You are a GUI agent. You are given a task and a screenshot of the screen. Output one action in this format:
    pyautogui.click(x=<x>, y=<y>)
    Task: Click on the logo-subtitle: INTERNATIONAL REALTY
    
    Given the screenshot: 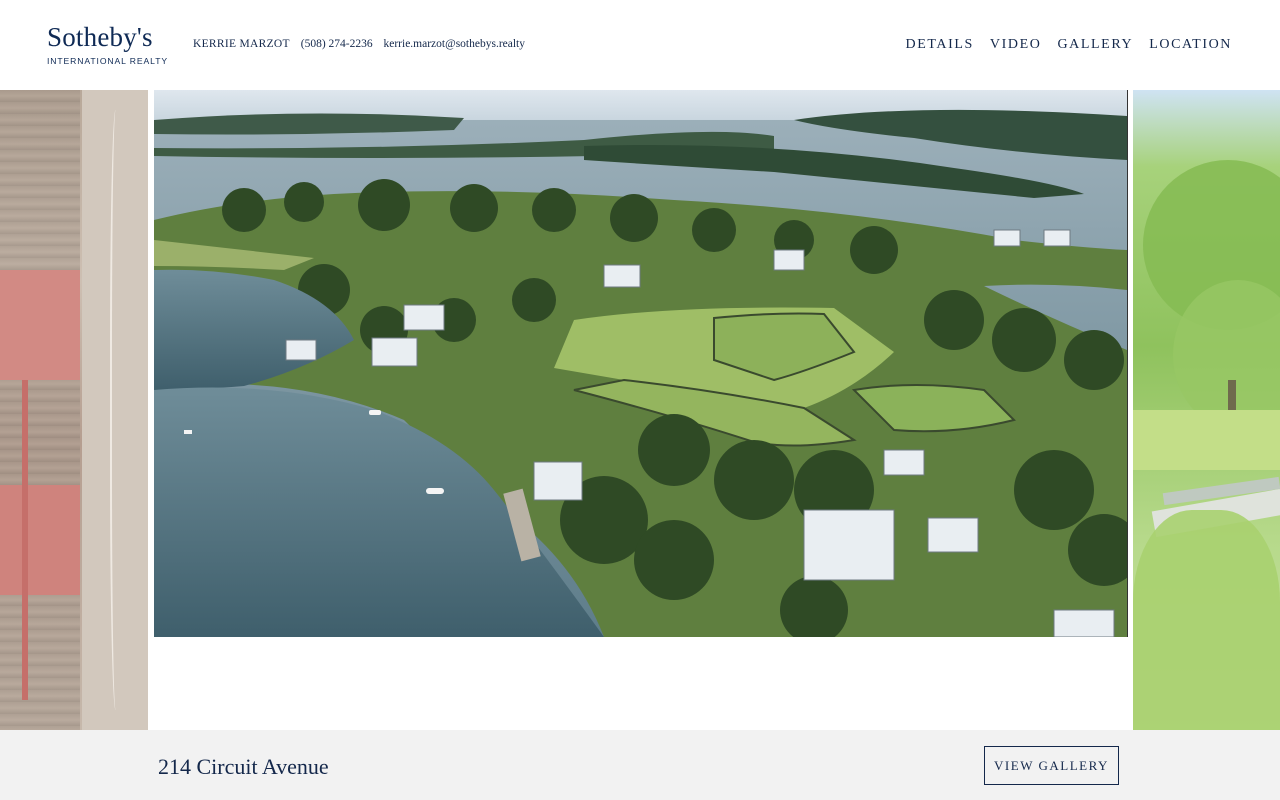 What is the action you would take?
    pyautogui.click(x=107, y=61)
    